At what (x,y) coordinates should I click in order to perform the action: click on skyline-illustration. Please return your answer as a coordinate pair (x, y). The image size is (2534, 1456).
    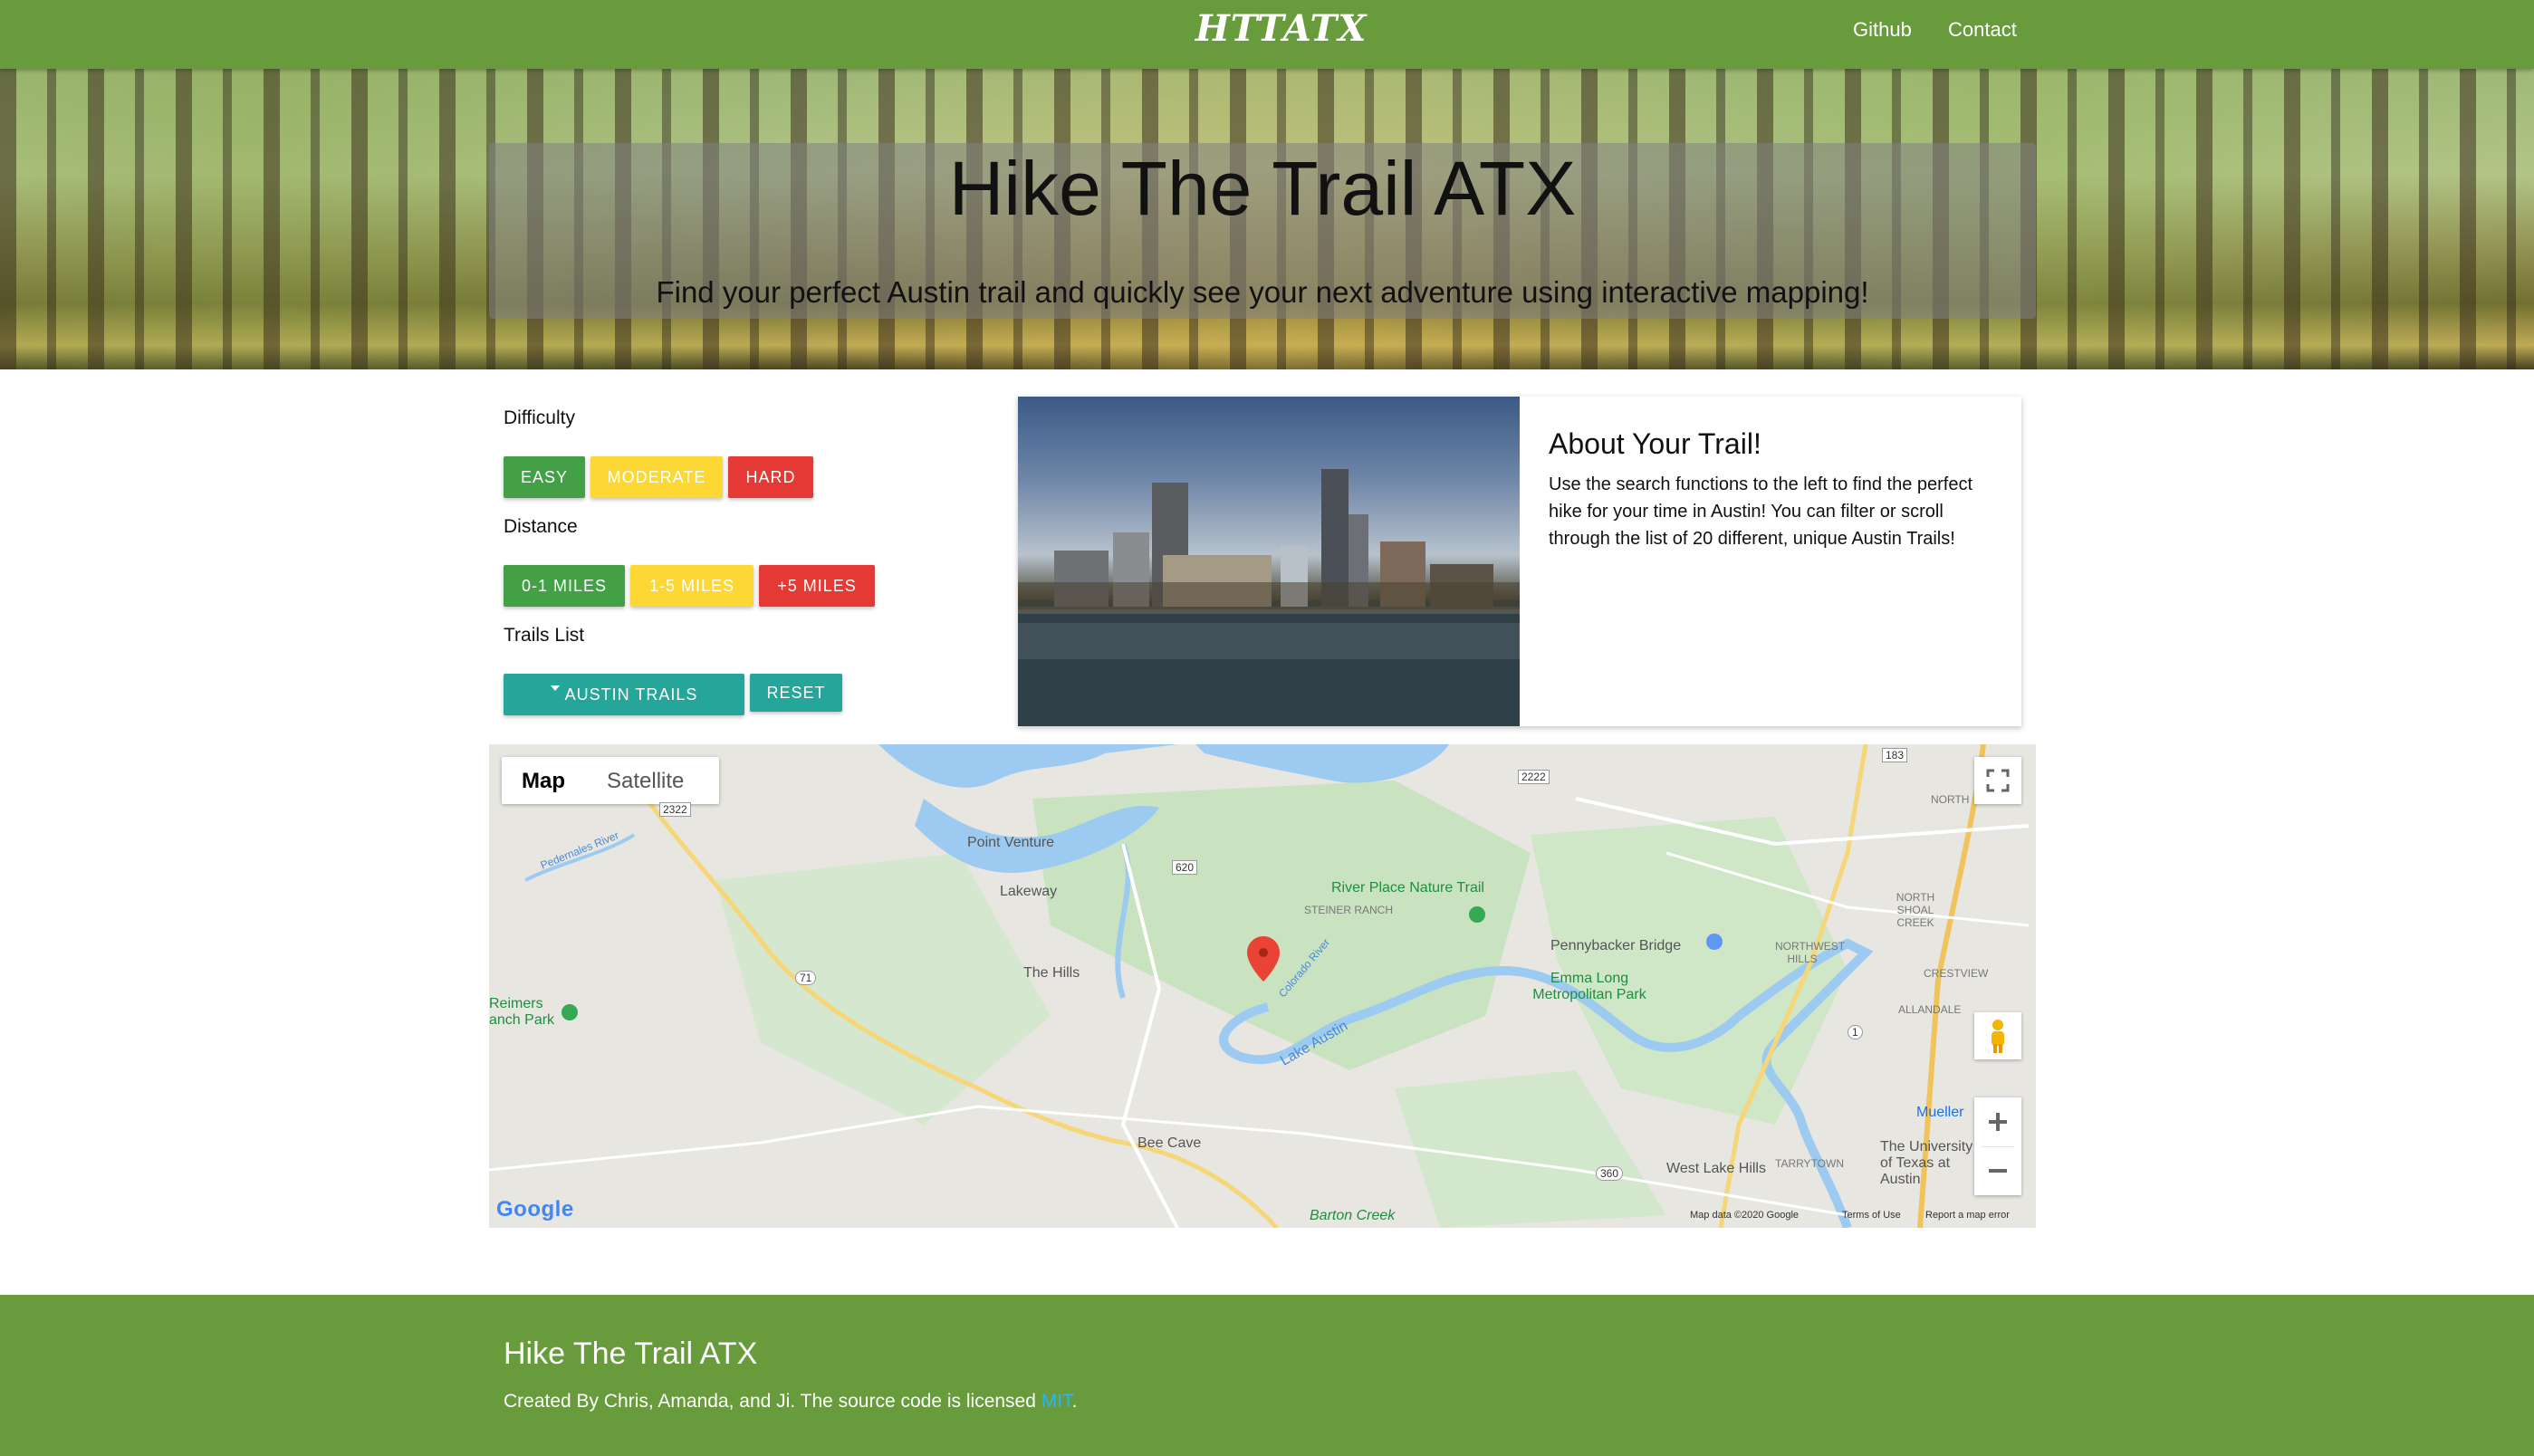
    Looking at the image, I should click on (1269, 598).